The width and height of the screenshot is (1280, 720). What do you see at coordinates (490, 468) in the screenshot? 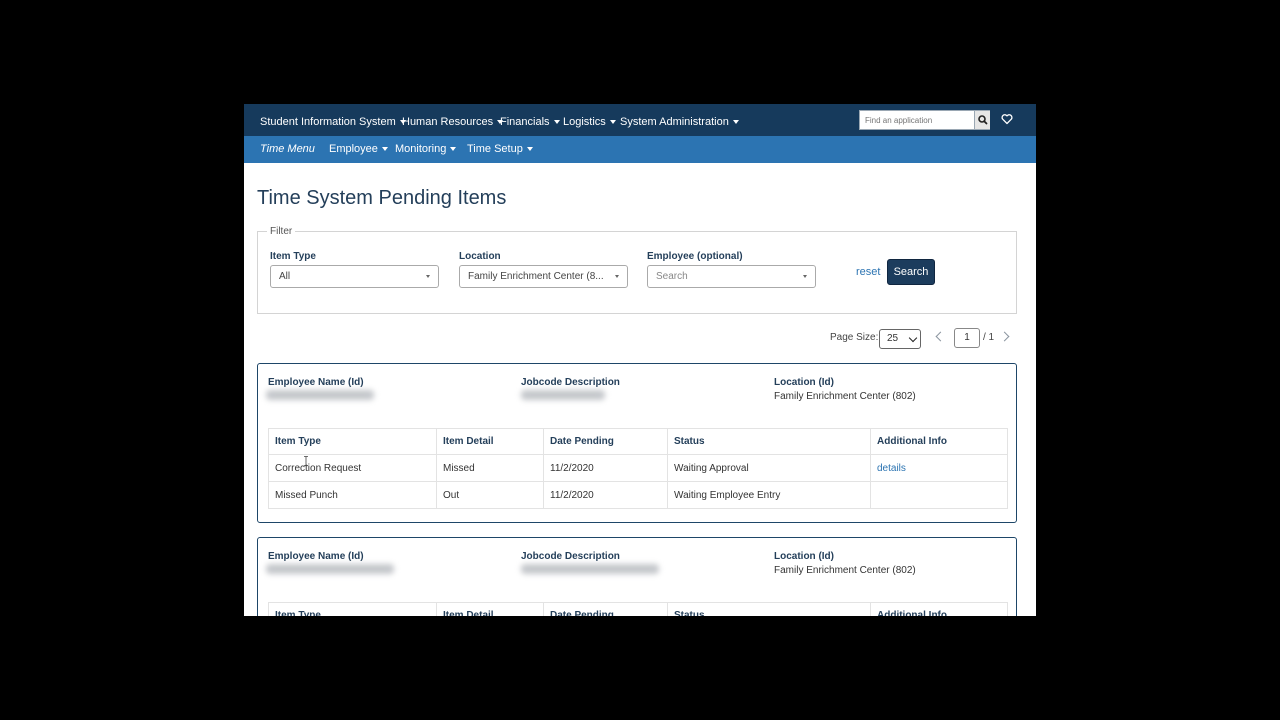
I see `cell-item-detail: Missed` at bounding box center [490, 468].